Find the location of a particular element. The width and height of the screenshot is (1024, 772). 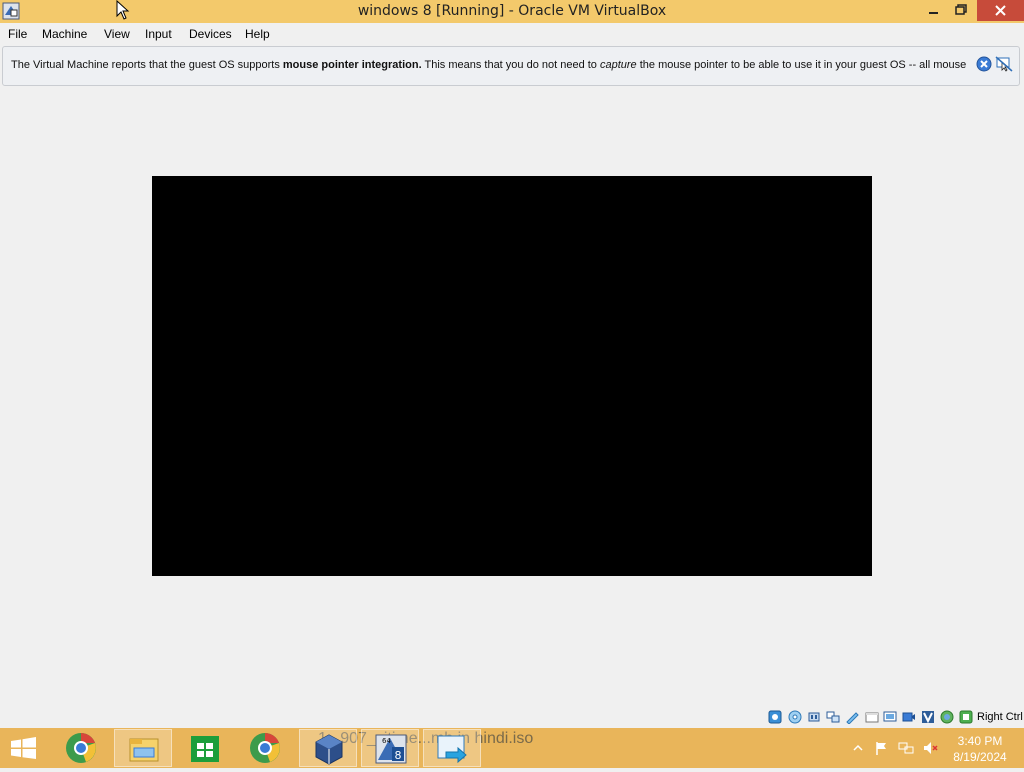

windows-start-icon is located at coordinates (23, 748).